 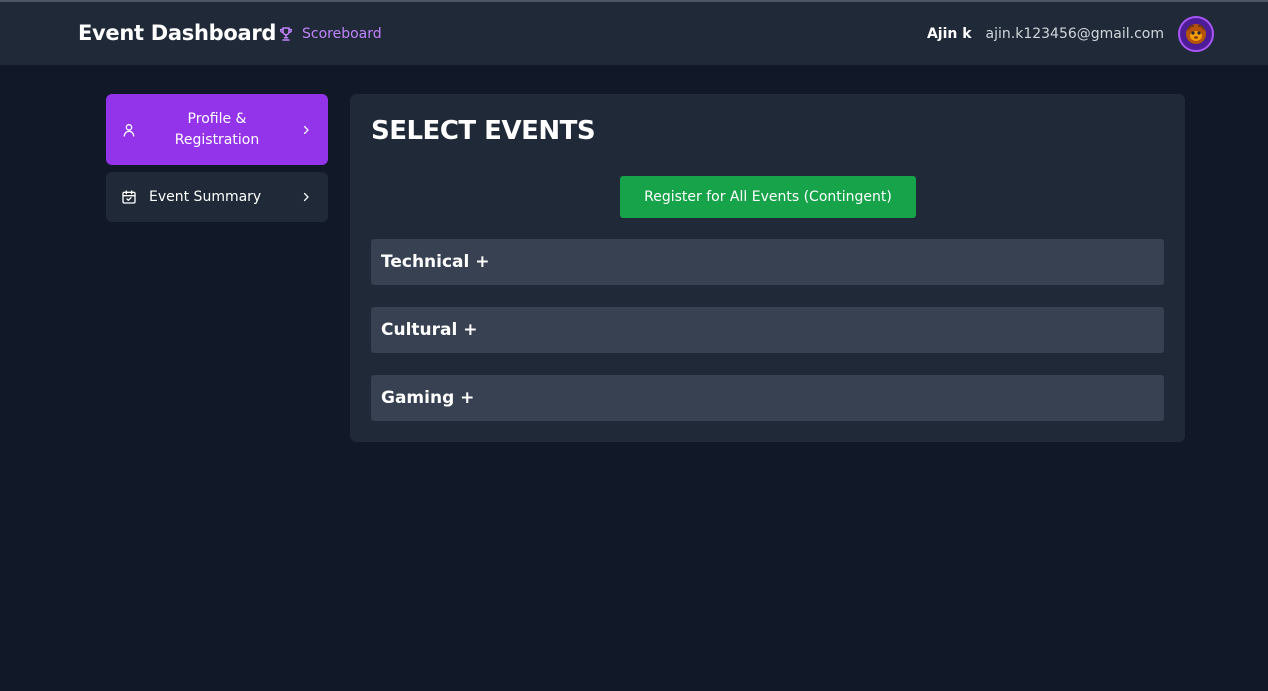 What do you see at coordinates (177, 33) in the screenshot?
I see `app-title: Event Dashboard` at bounding box center [177, 33].